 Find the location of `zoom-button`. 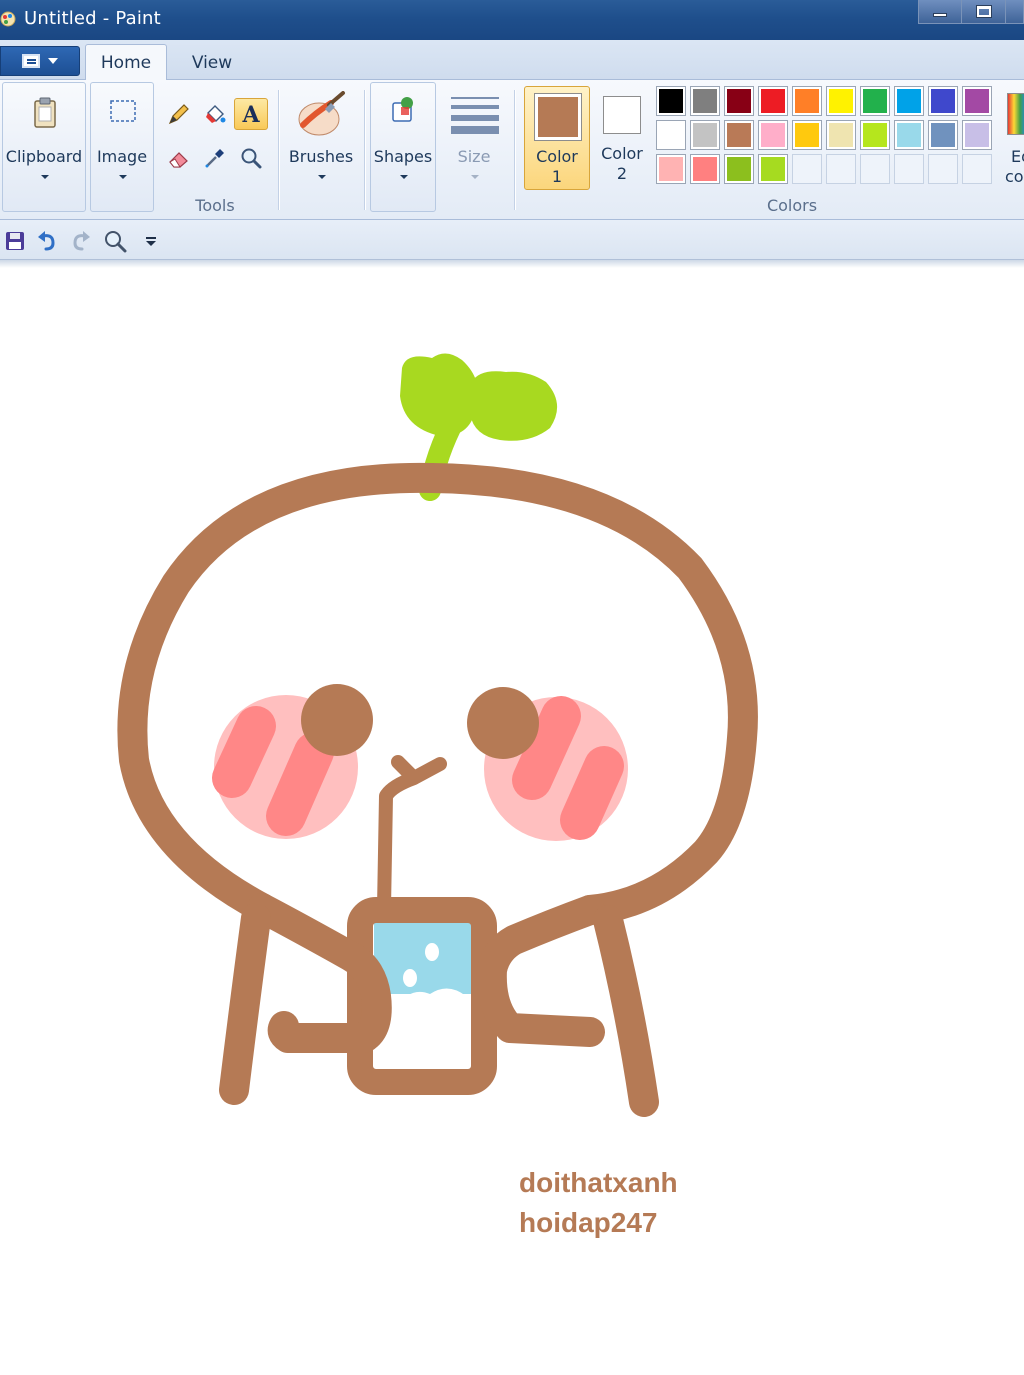

zoom-button is located at coordinates (115, 241).